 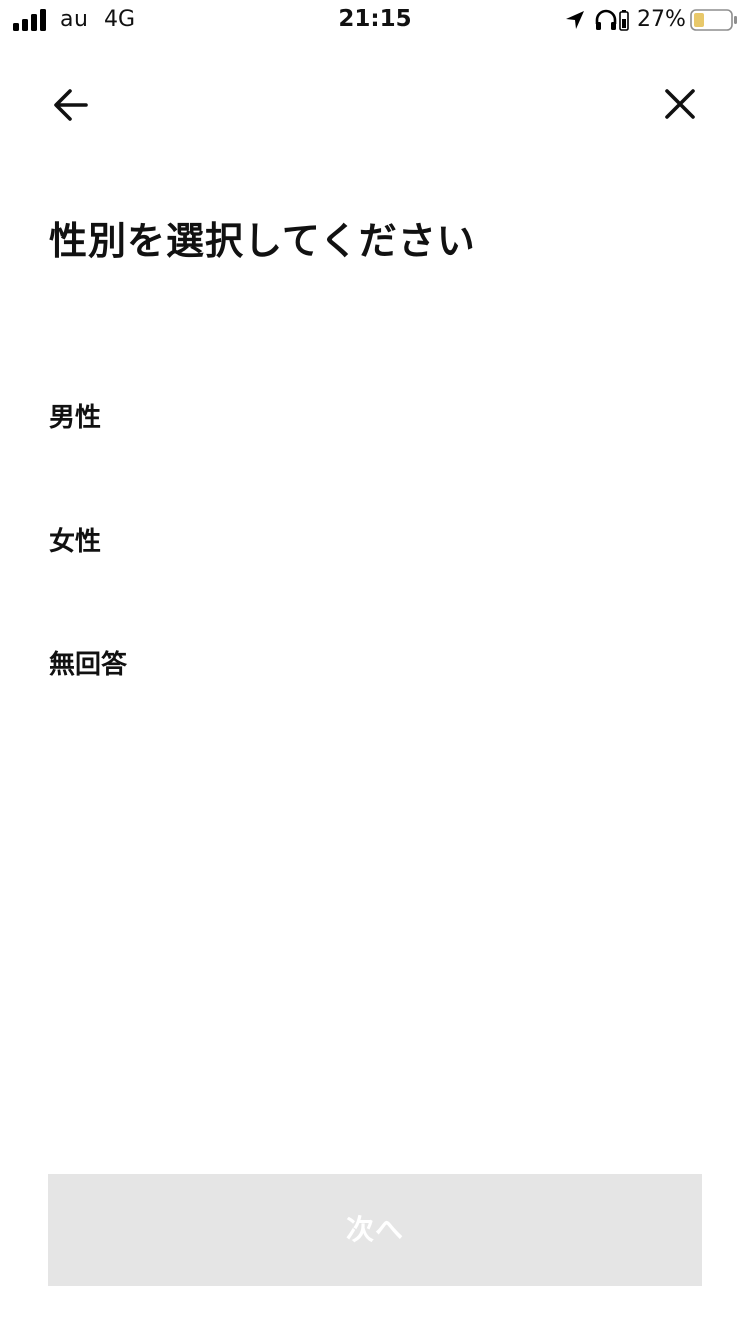 What do you see at coordinates (624, 20) in the screenshot?
I see `charging-icon` at bounding box center [624, 20].